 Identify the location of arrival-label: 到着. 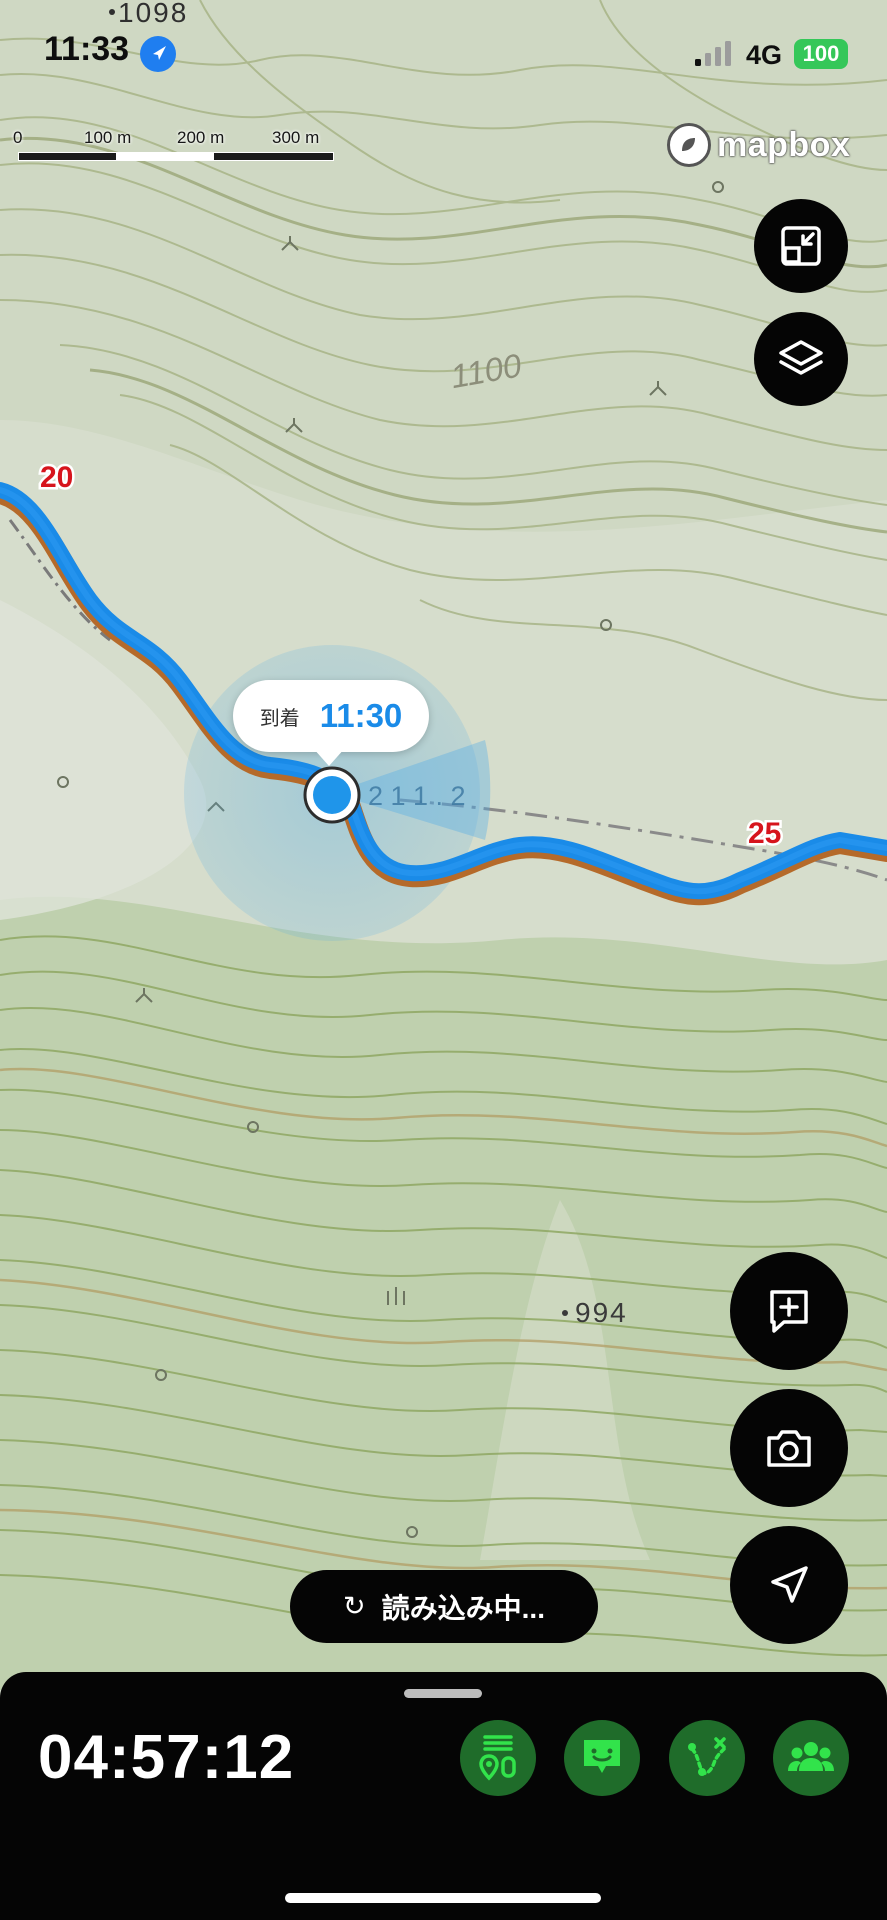
(279, 718).